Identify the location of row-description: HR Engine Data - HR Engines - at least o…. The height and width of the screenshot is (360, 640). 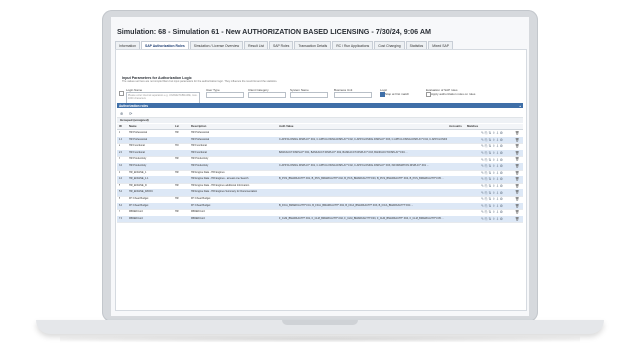
(220, 179).